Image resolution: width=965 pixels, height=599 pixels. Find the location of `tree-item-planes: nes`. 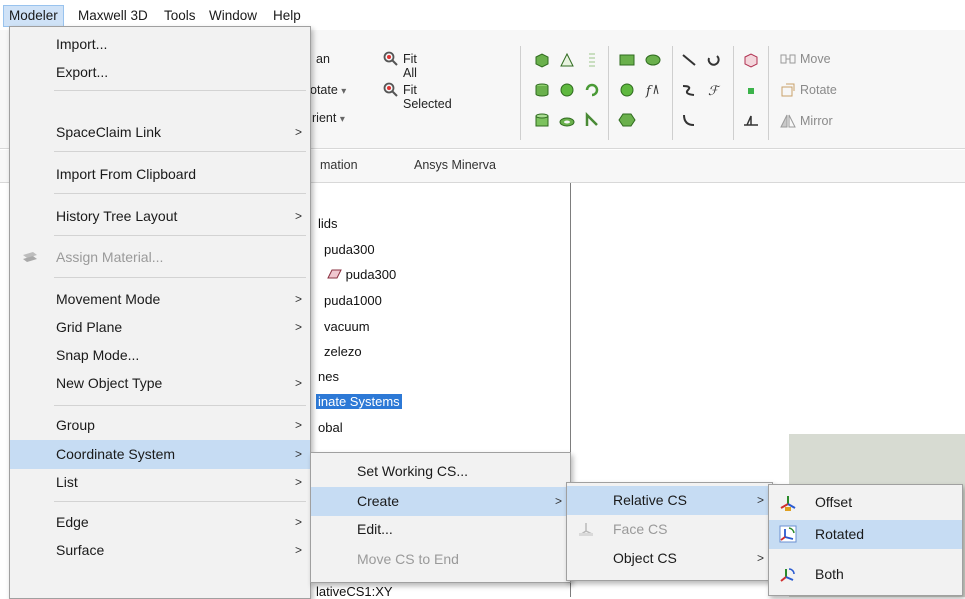

tree-item-planes: nes is located at coordinates (328, 376).